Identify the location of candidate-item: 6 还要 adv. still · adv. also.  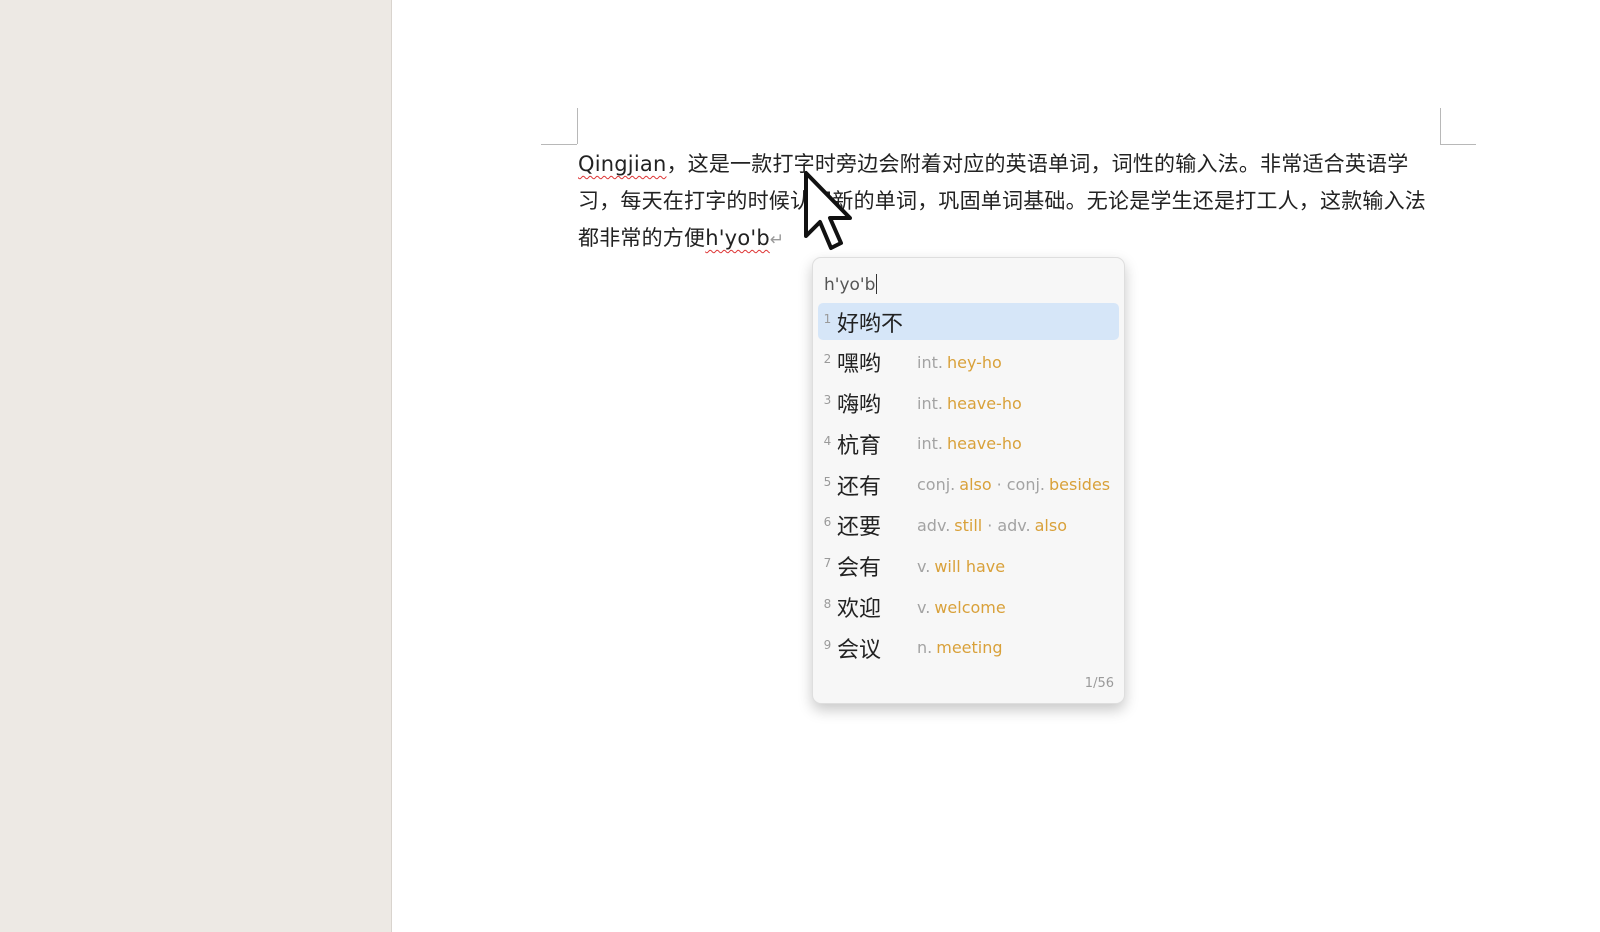
(968, 525).